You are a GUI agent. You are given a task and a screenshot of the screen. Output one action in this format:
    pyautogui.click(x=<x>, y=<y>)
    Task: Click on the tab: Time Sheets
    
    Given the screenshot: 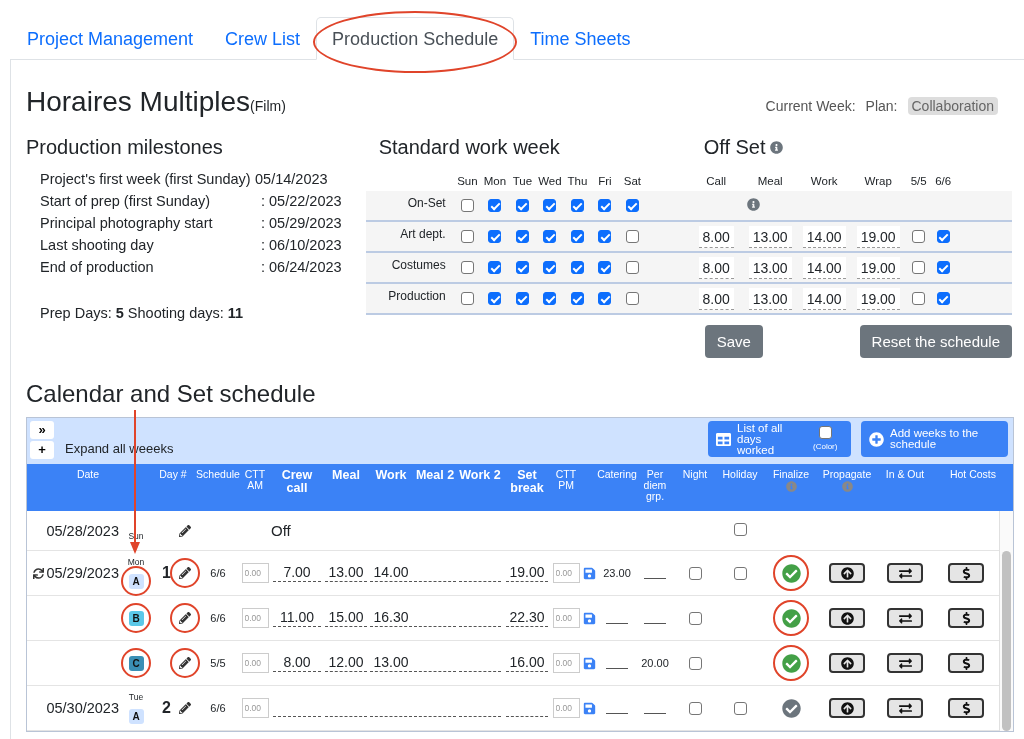 What is the action you would take?
    pyautogui.click(x=580, y=38)
    